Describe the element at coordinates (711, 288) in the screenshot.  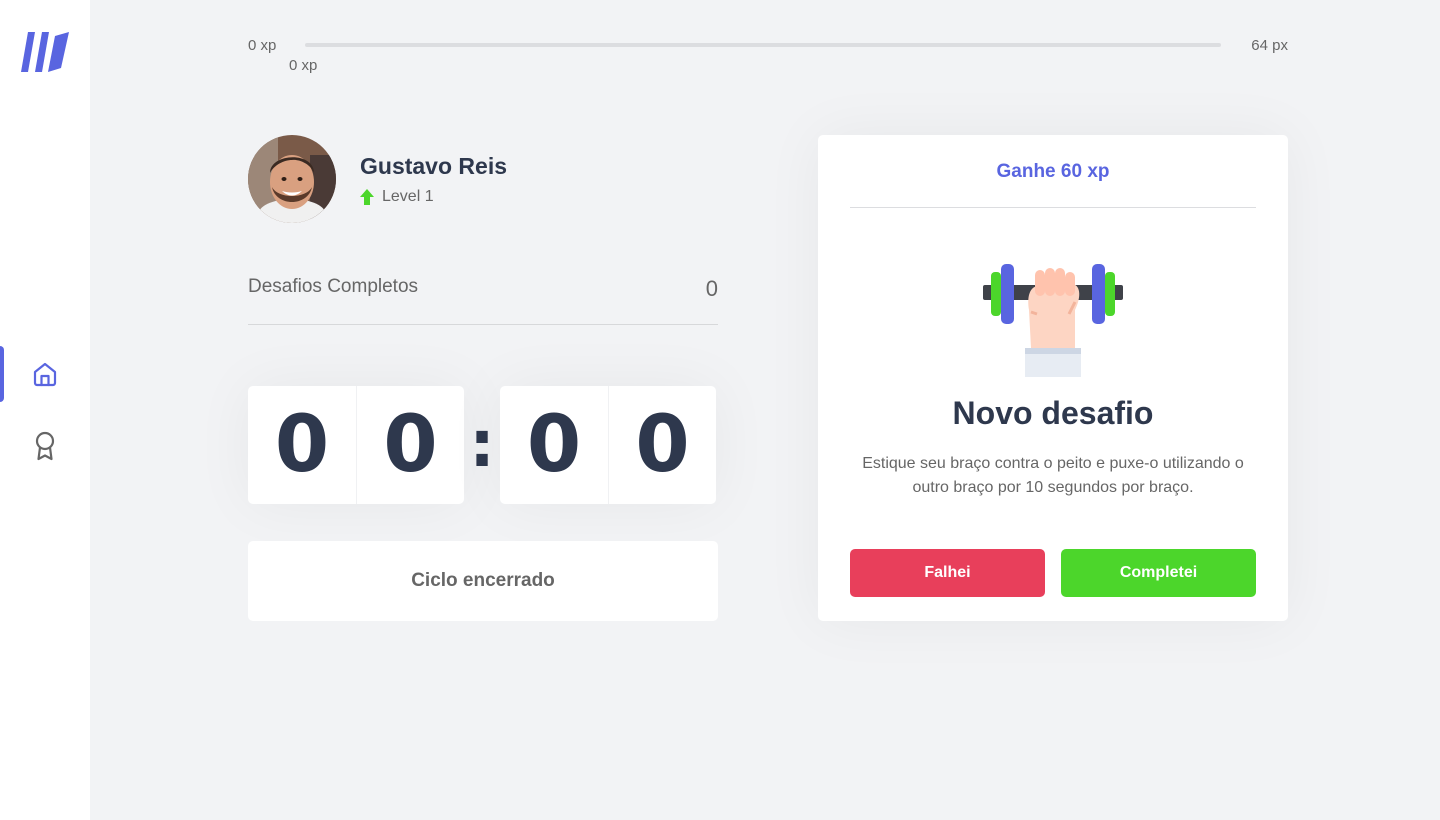
I see `completed-challenges-count: 0` at that location.